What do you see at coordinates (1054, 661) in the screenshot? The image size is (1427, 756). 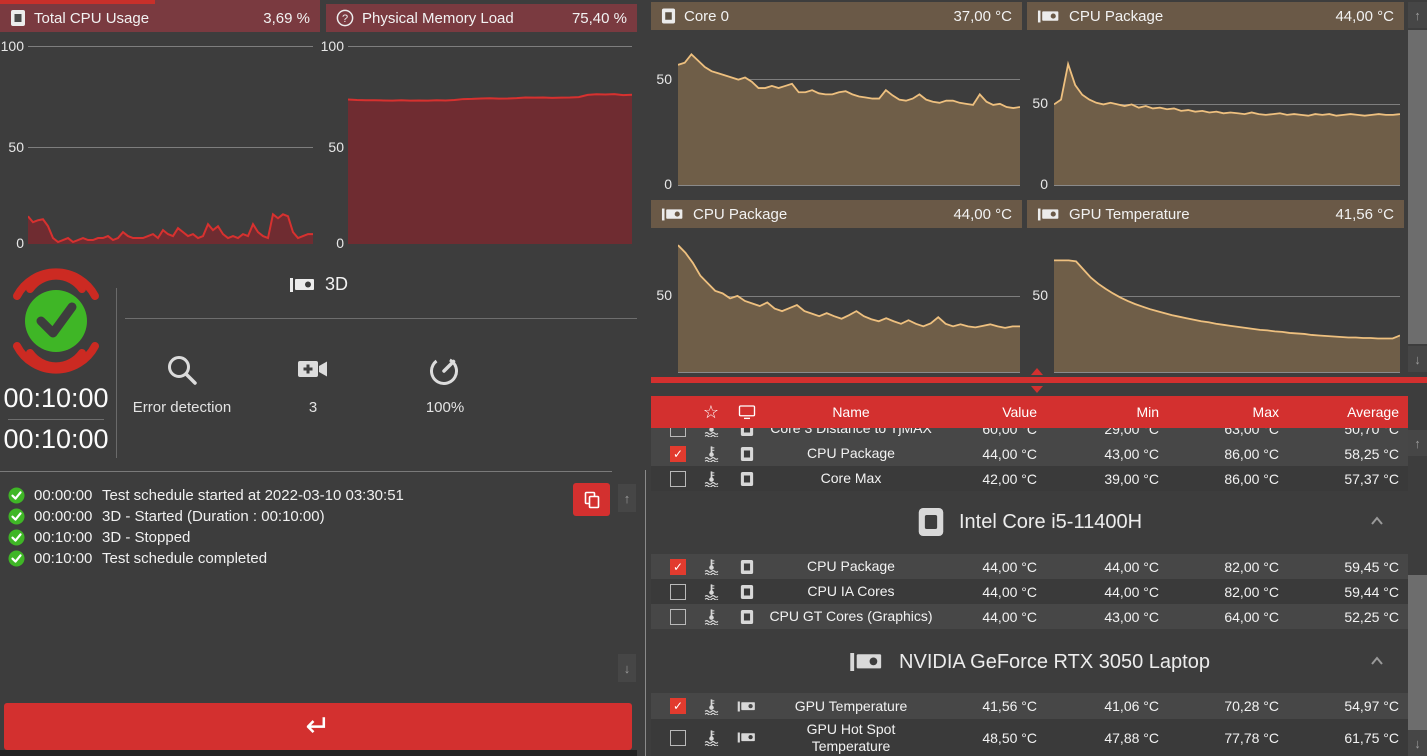 I see `section-title: NVIDIA GeForce RTX 3050 Laptop` at bounding box center [1054, 661].